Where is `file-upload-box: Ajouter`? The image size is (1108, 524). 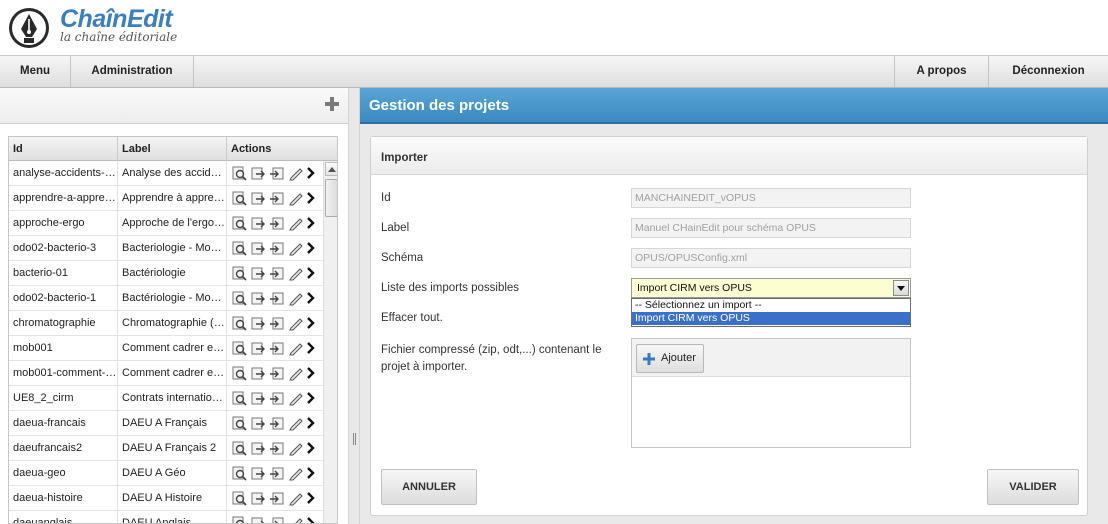
file-upload-box: Ajouter is located at coordinates (771, 393).